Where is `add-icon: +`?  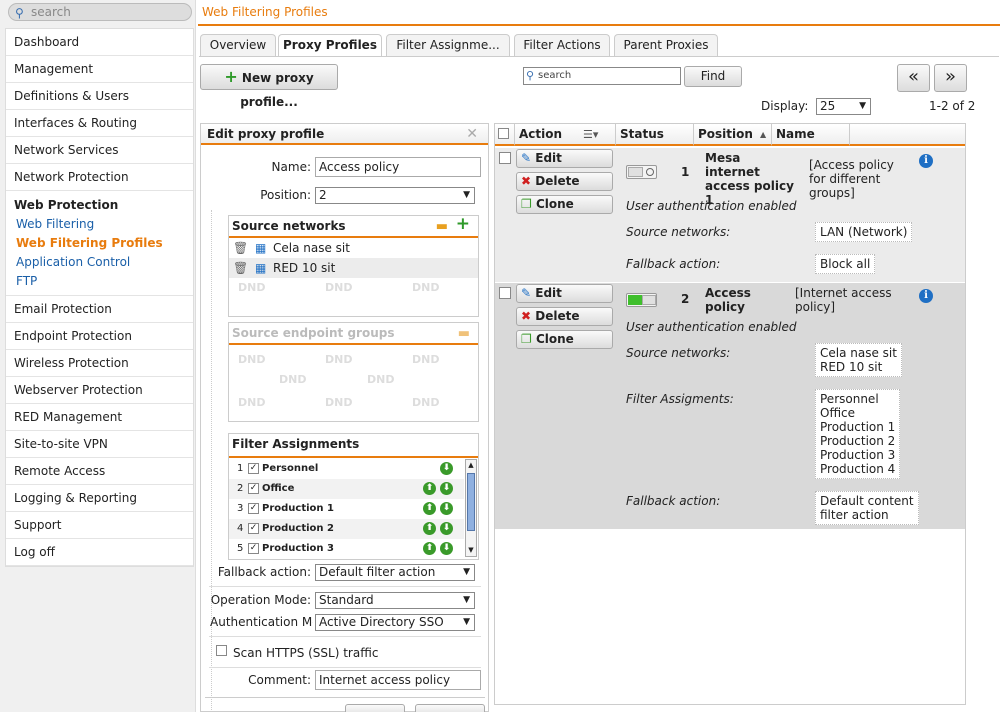 add-icon: + is located at coordinates (463, 224).